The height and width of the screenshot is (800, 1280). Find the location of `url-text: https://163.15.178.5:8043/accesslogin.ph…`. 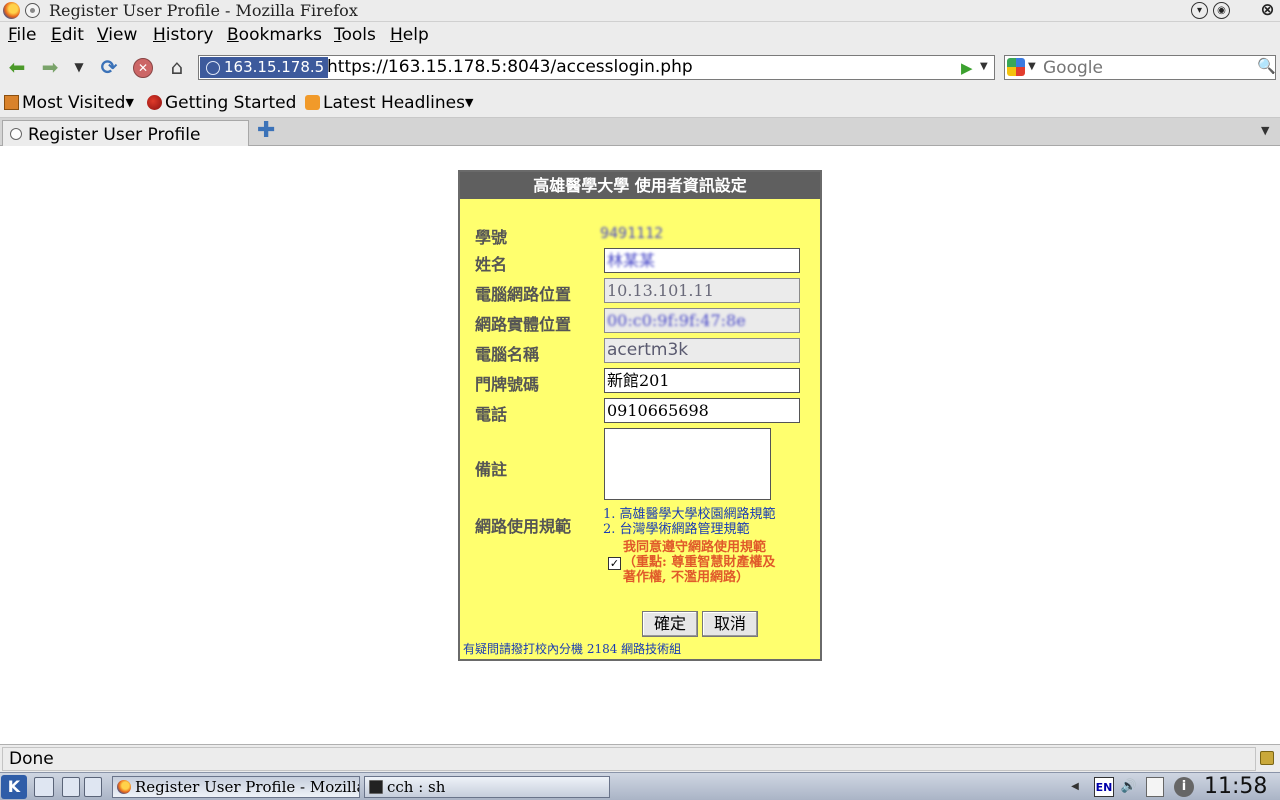

url-text: https://163.15.178.5:8043/accesslogin.ph… is located at coordinates (510, 67).